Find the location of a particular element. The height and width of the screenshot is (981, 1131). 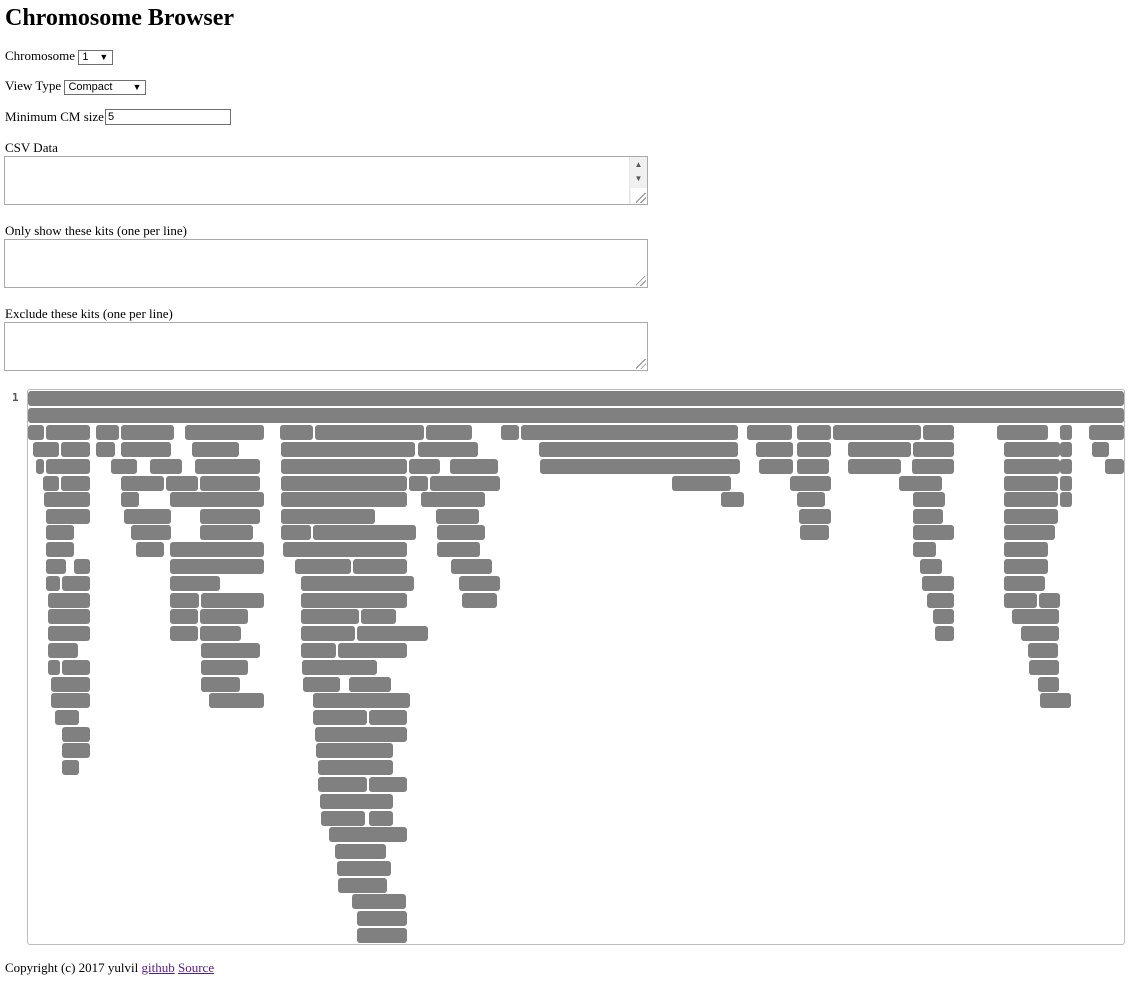

view-type-select: Compact ▼ is located at coordinates (105, 87).